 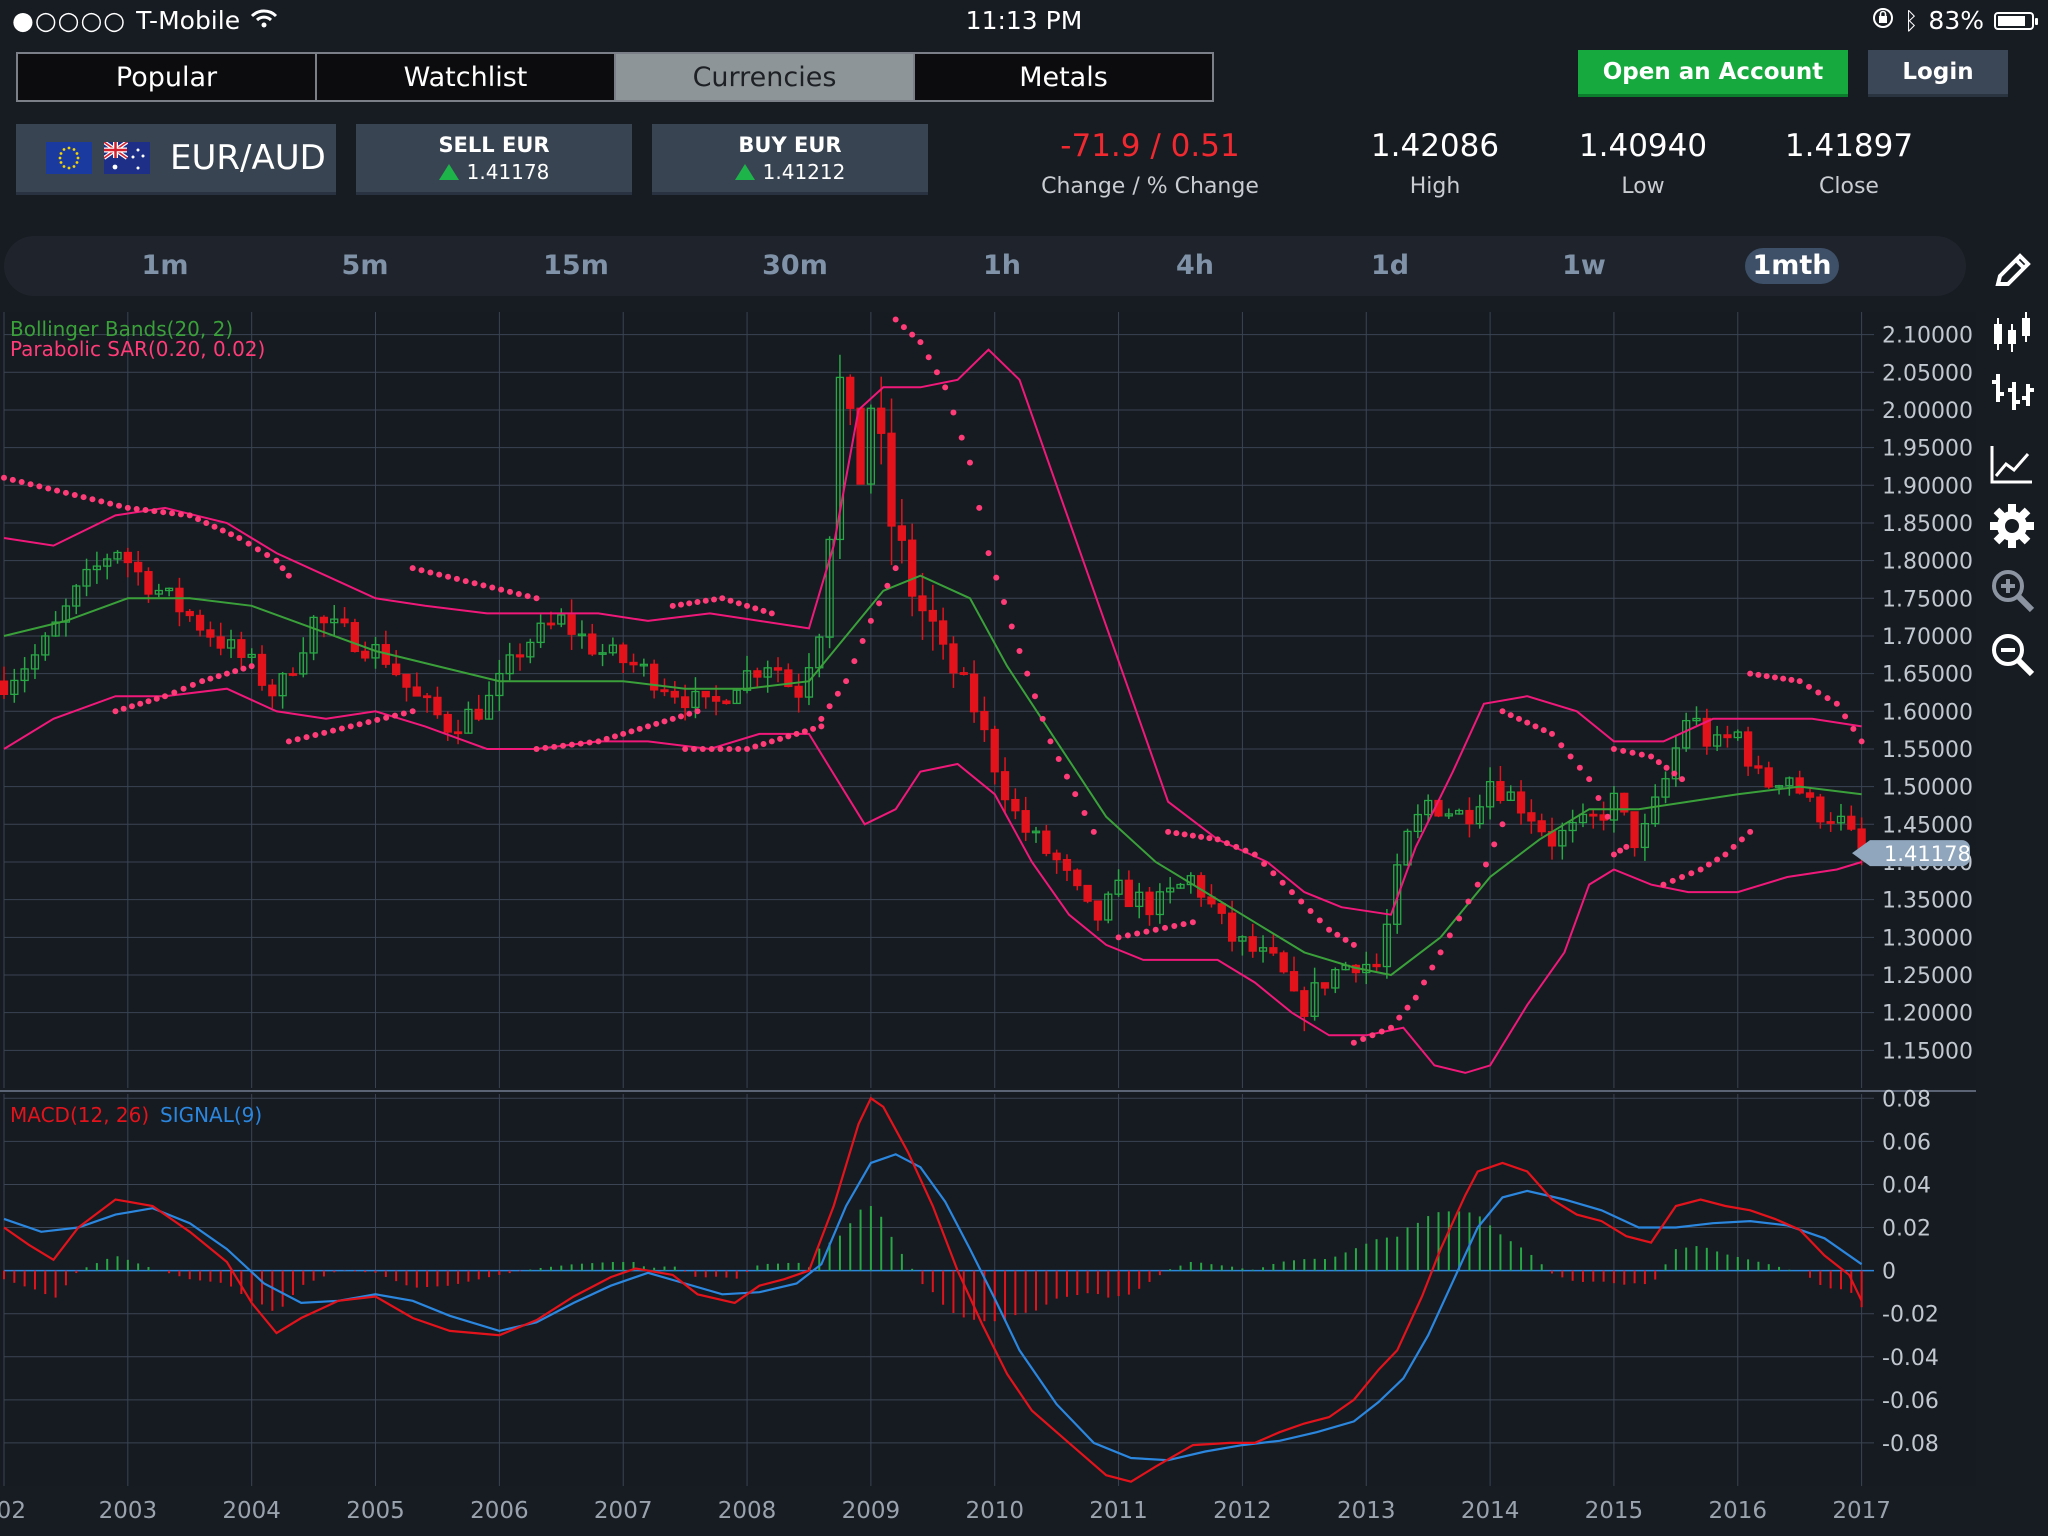 I want to click on timeframe-4h: 4h, so click(x=1195, y=266).